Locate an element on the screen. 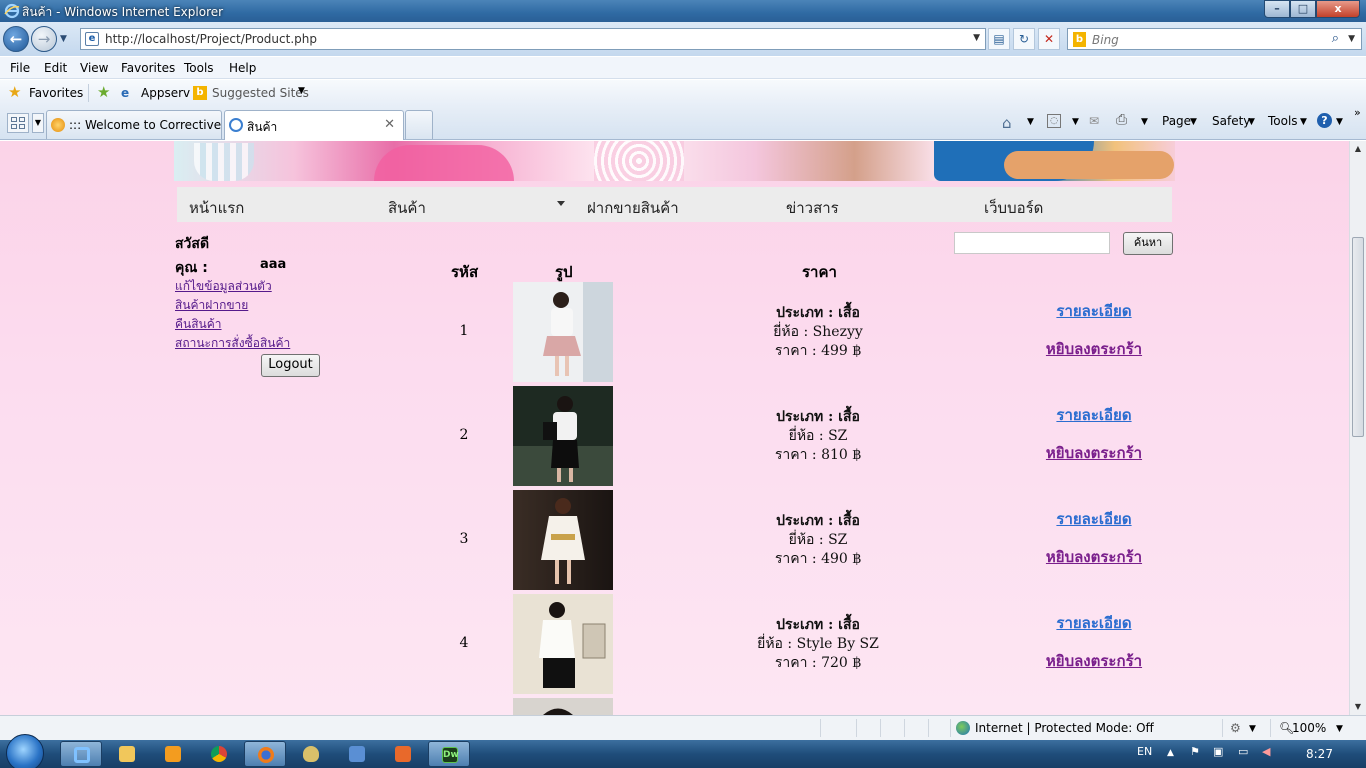 The image size is (1366, 768). address-bar: e http://localhost/Project/Product.php ▼ is located at coordinates (533, 39).